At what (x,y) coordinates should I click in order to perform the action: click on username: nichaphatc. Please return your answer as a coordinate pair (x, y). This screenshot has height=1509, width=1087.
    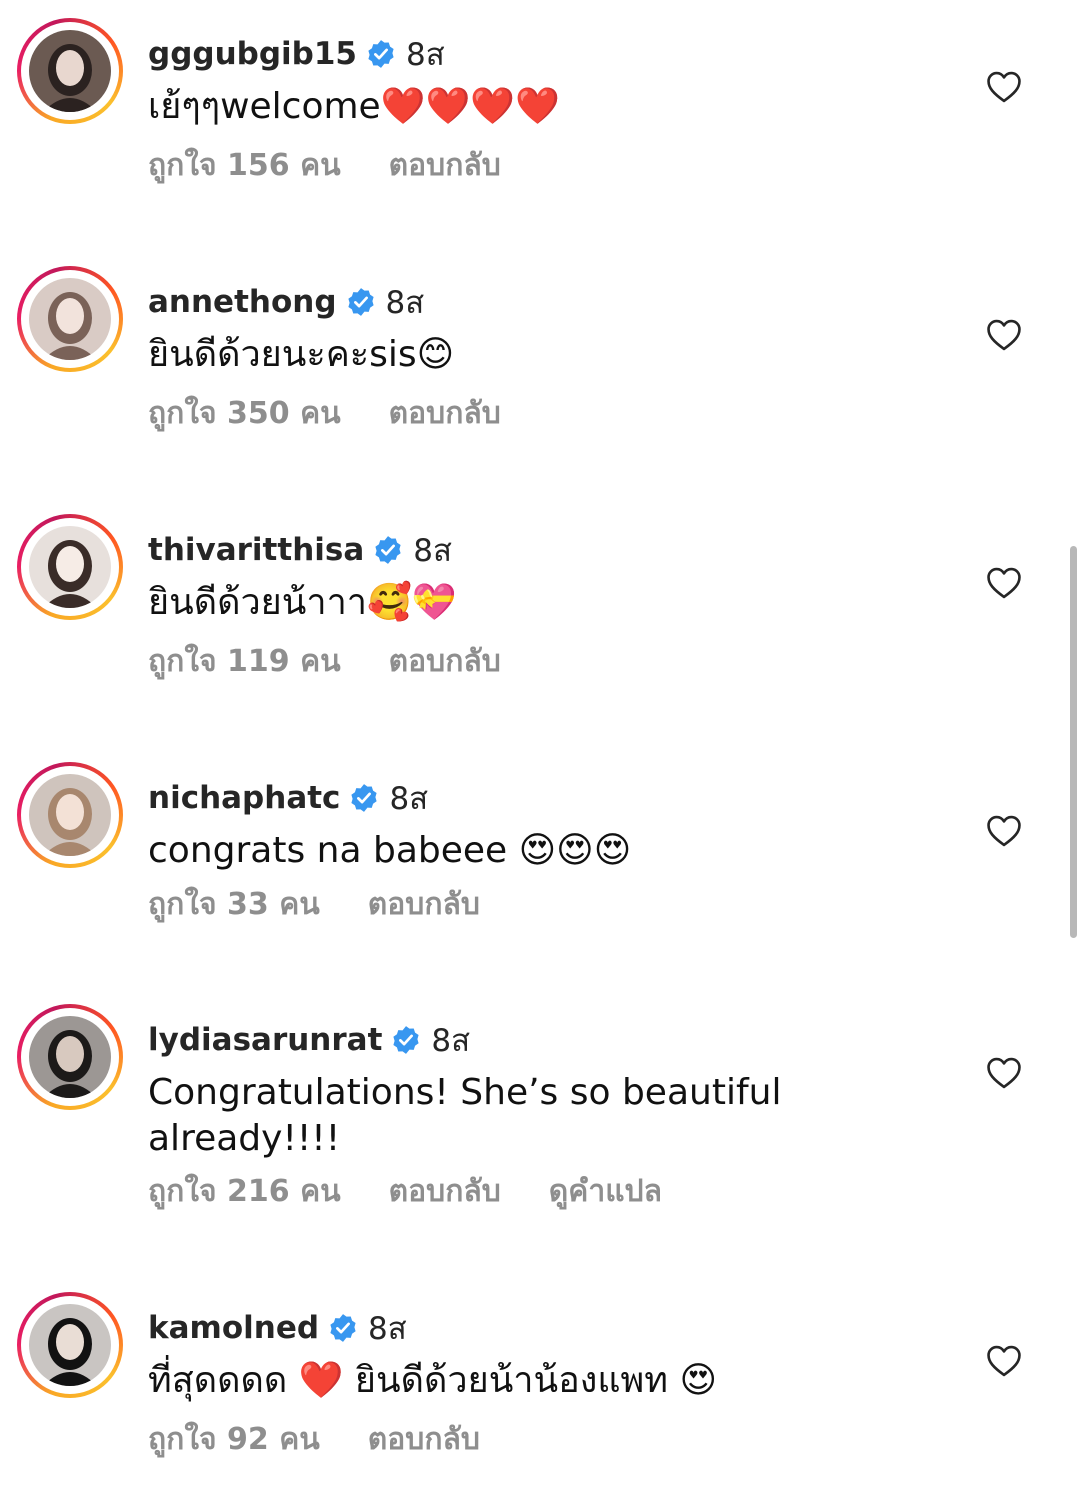
    Looking at the image, I should click on (244, 798).